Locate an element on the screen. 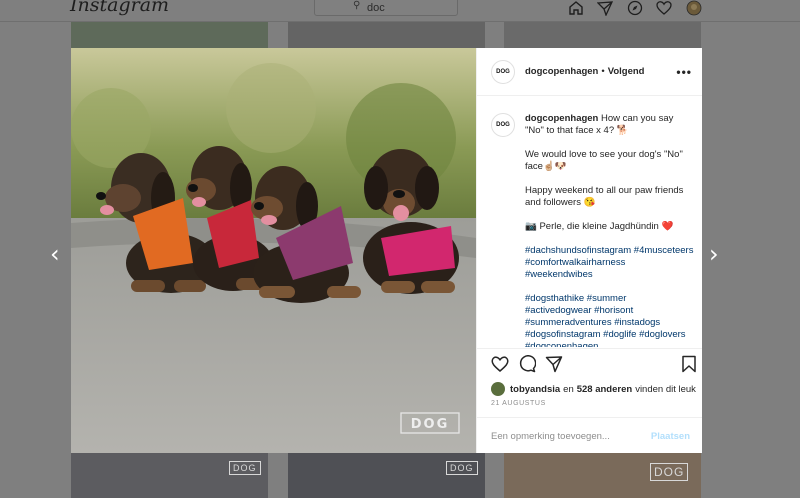 This screenshot has height=498, width=800. post-header: DOG dogcopenhagen • Volgend ••• is located at coordinates (589, 72).